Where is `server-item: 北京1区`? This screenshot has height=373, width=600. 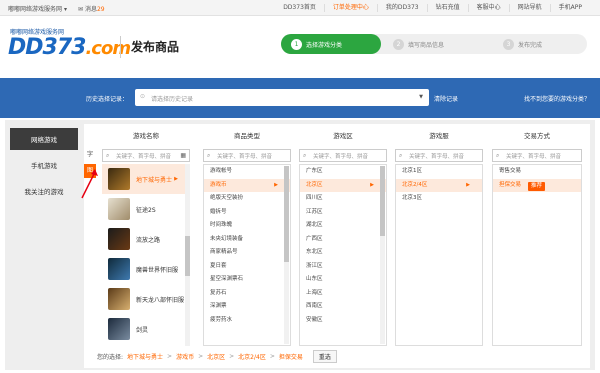
server-item: 北京1区 is located at coordinates (439, 172).